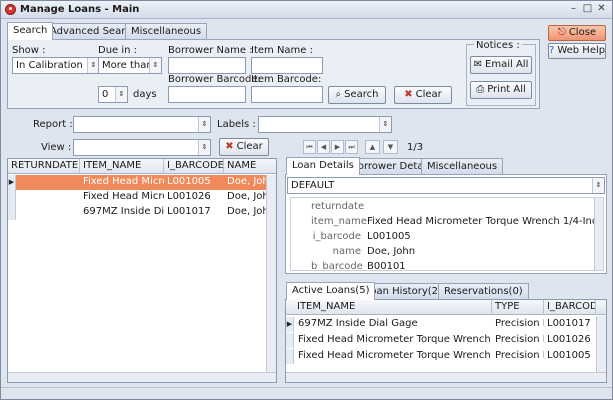  What do you see at coordinates (357, 95) in the screenshot?
I see `search-button: ⌕ Search` at bounding box center [357, 95].